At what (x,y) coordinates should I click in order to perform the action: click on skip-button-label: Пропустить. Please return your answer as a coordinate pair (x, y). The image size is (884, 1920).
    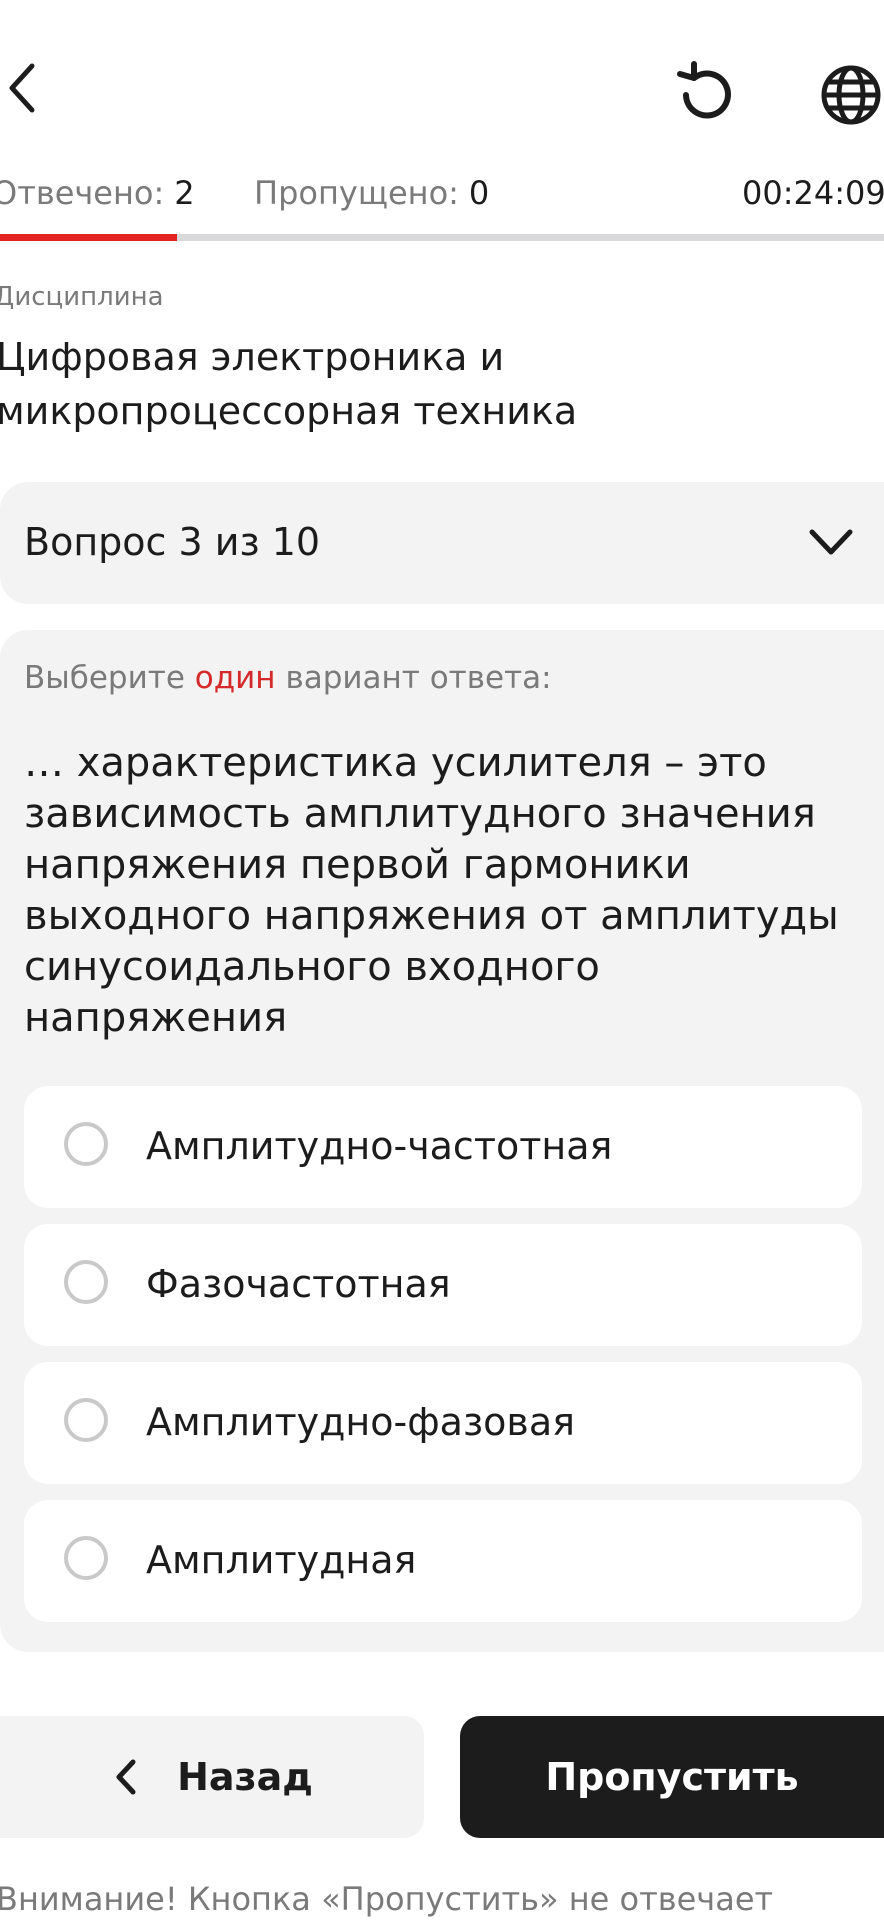
    Looking at the image, I should click on (672, 1777).